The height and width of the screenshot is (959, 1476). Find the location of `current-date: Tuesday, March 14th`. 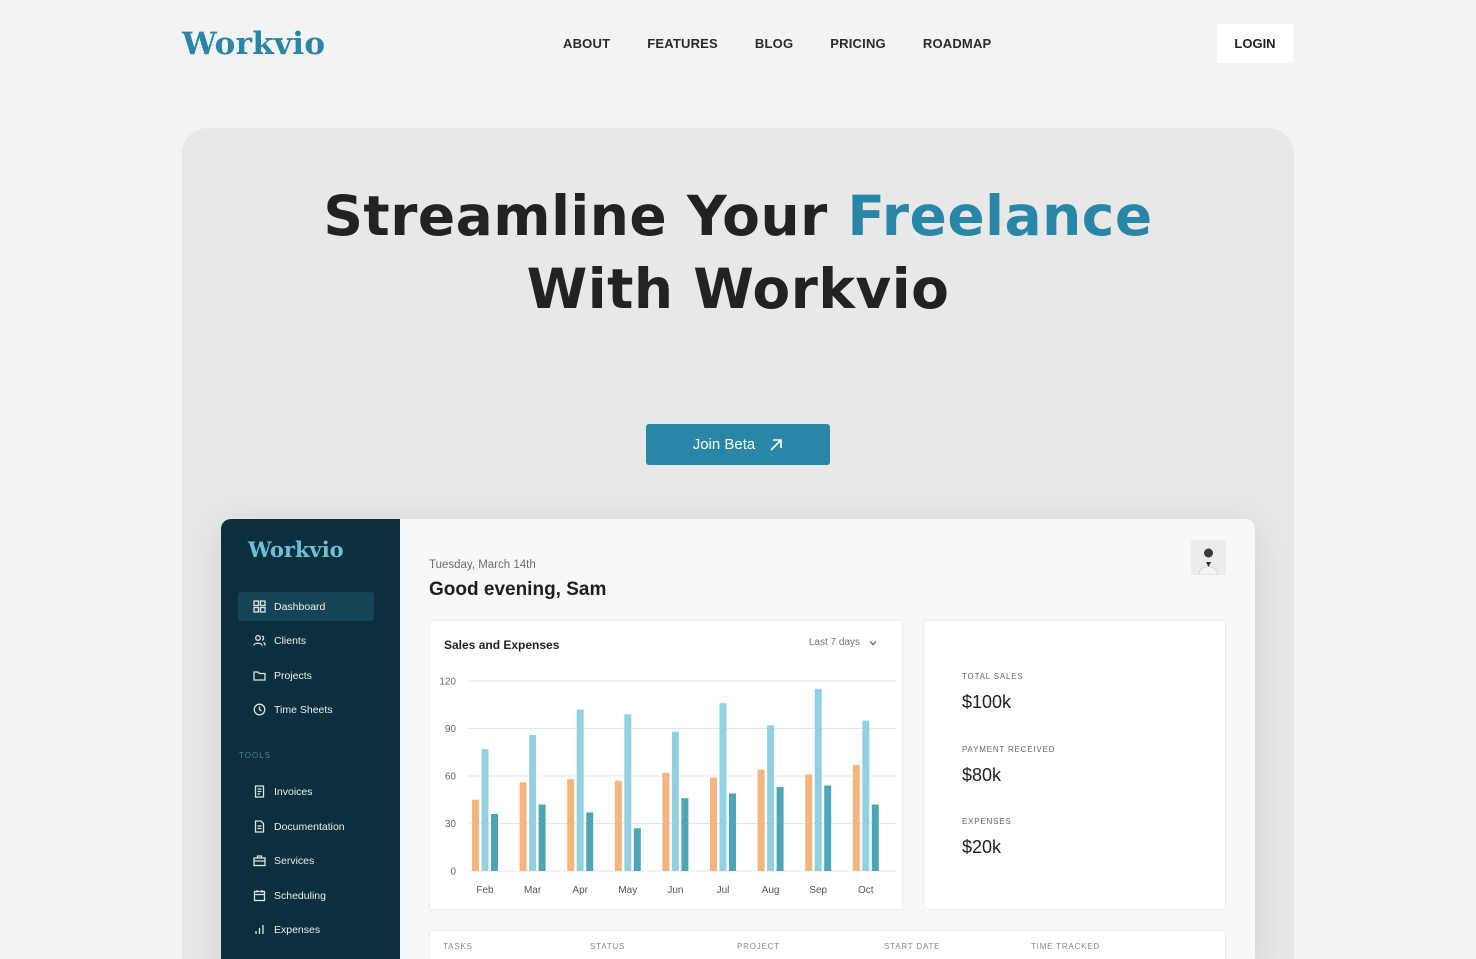

current-date: Tuesday, March 14th is located at coordinates (482, 565).